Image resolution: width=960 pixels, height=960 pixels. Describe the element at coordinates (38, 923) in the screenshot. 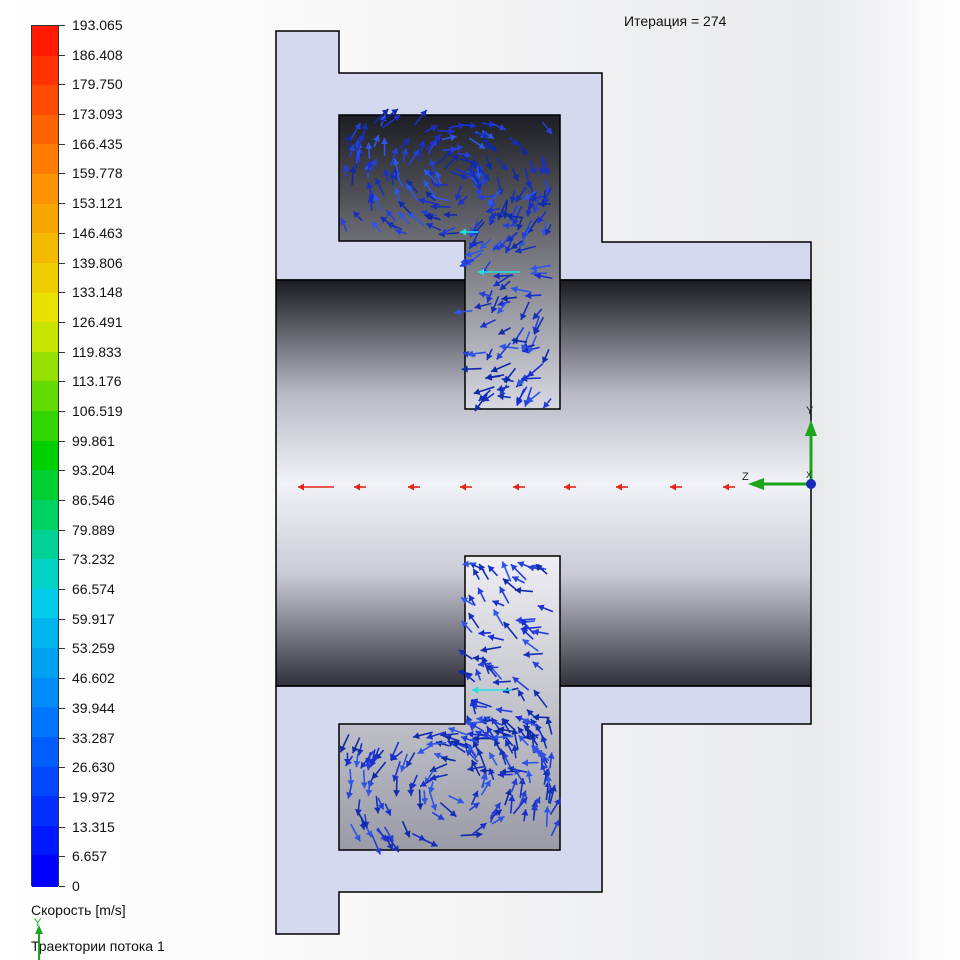

I see `bottom-axis-y-label: Y` at that location.